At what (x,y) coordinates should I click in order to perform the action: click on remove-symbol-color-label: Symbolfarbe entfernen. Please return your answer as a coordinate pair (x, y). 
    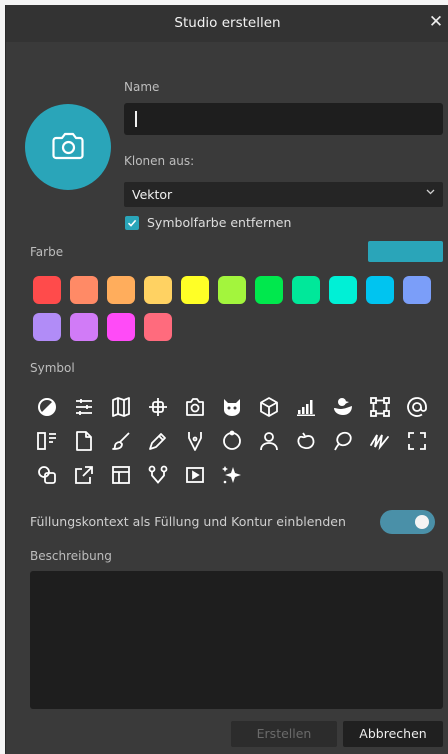
    Looking at the image, I should click on (219, 222).